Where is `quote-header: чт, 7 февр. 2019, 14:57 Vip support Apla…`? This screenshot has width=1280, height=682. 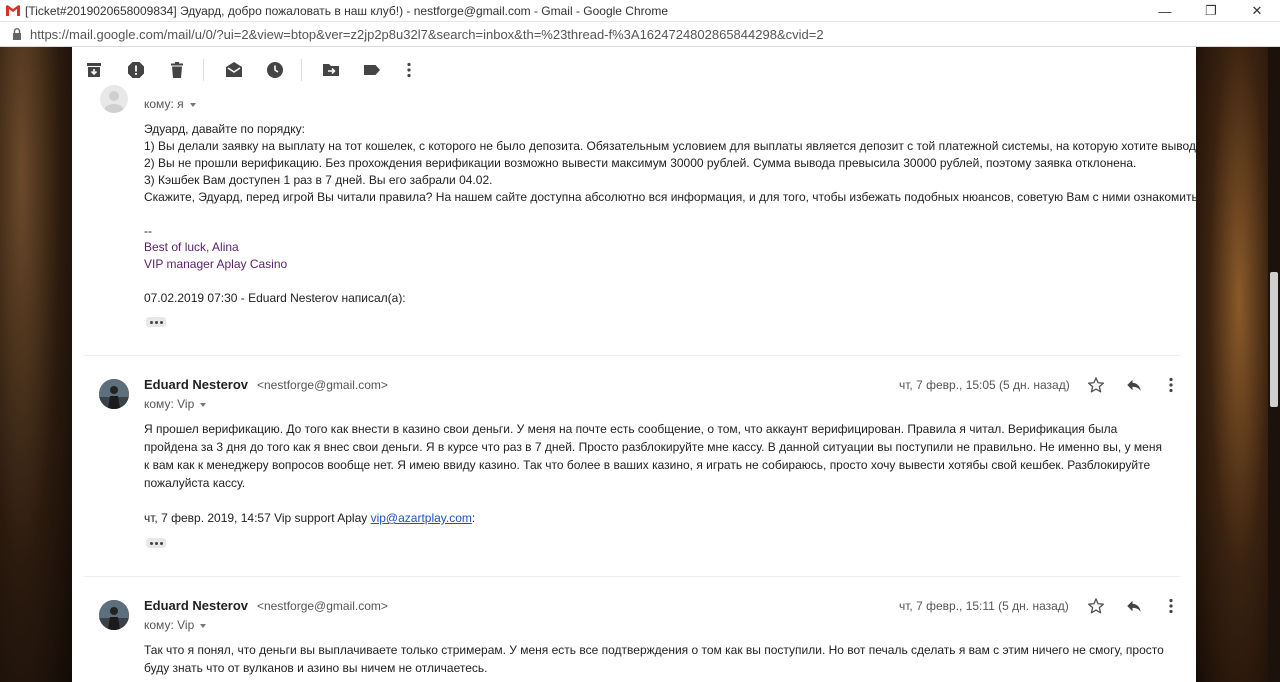 quote-header: чт, 7 февр. 2019, 14:57 Vip support Apla… is located at coordinates (309, 518).